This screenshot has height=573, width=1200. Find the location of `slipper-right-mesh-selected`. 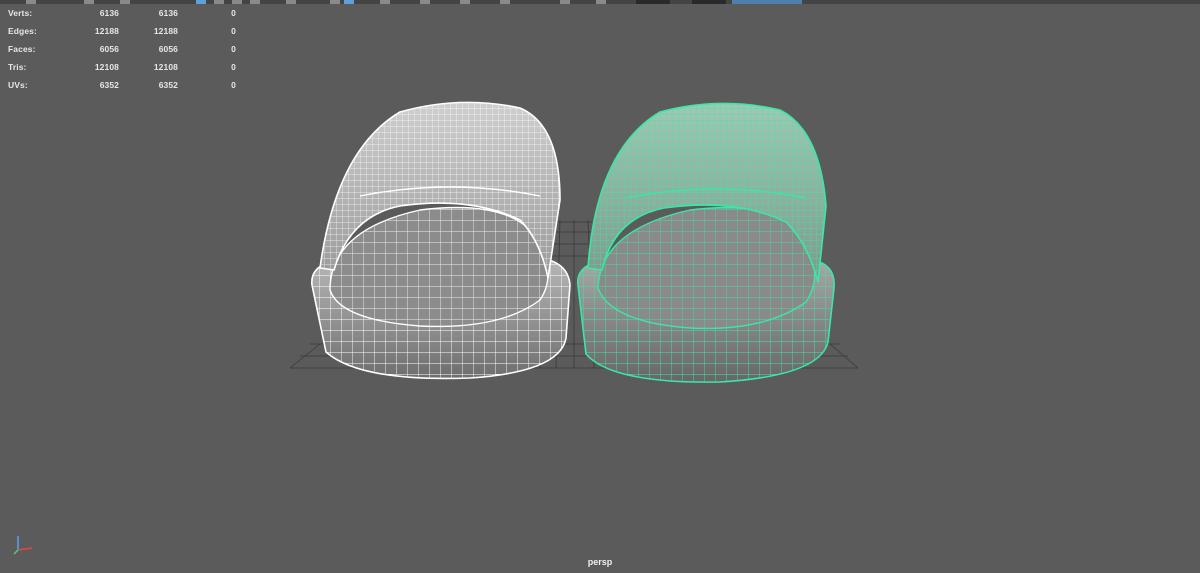

slipper-right-mesh-selected is located at coordinates (710, 246).